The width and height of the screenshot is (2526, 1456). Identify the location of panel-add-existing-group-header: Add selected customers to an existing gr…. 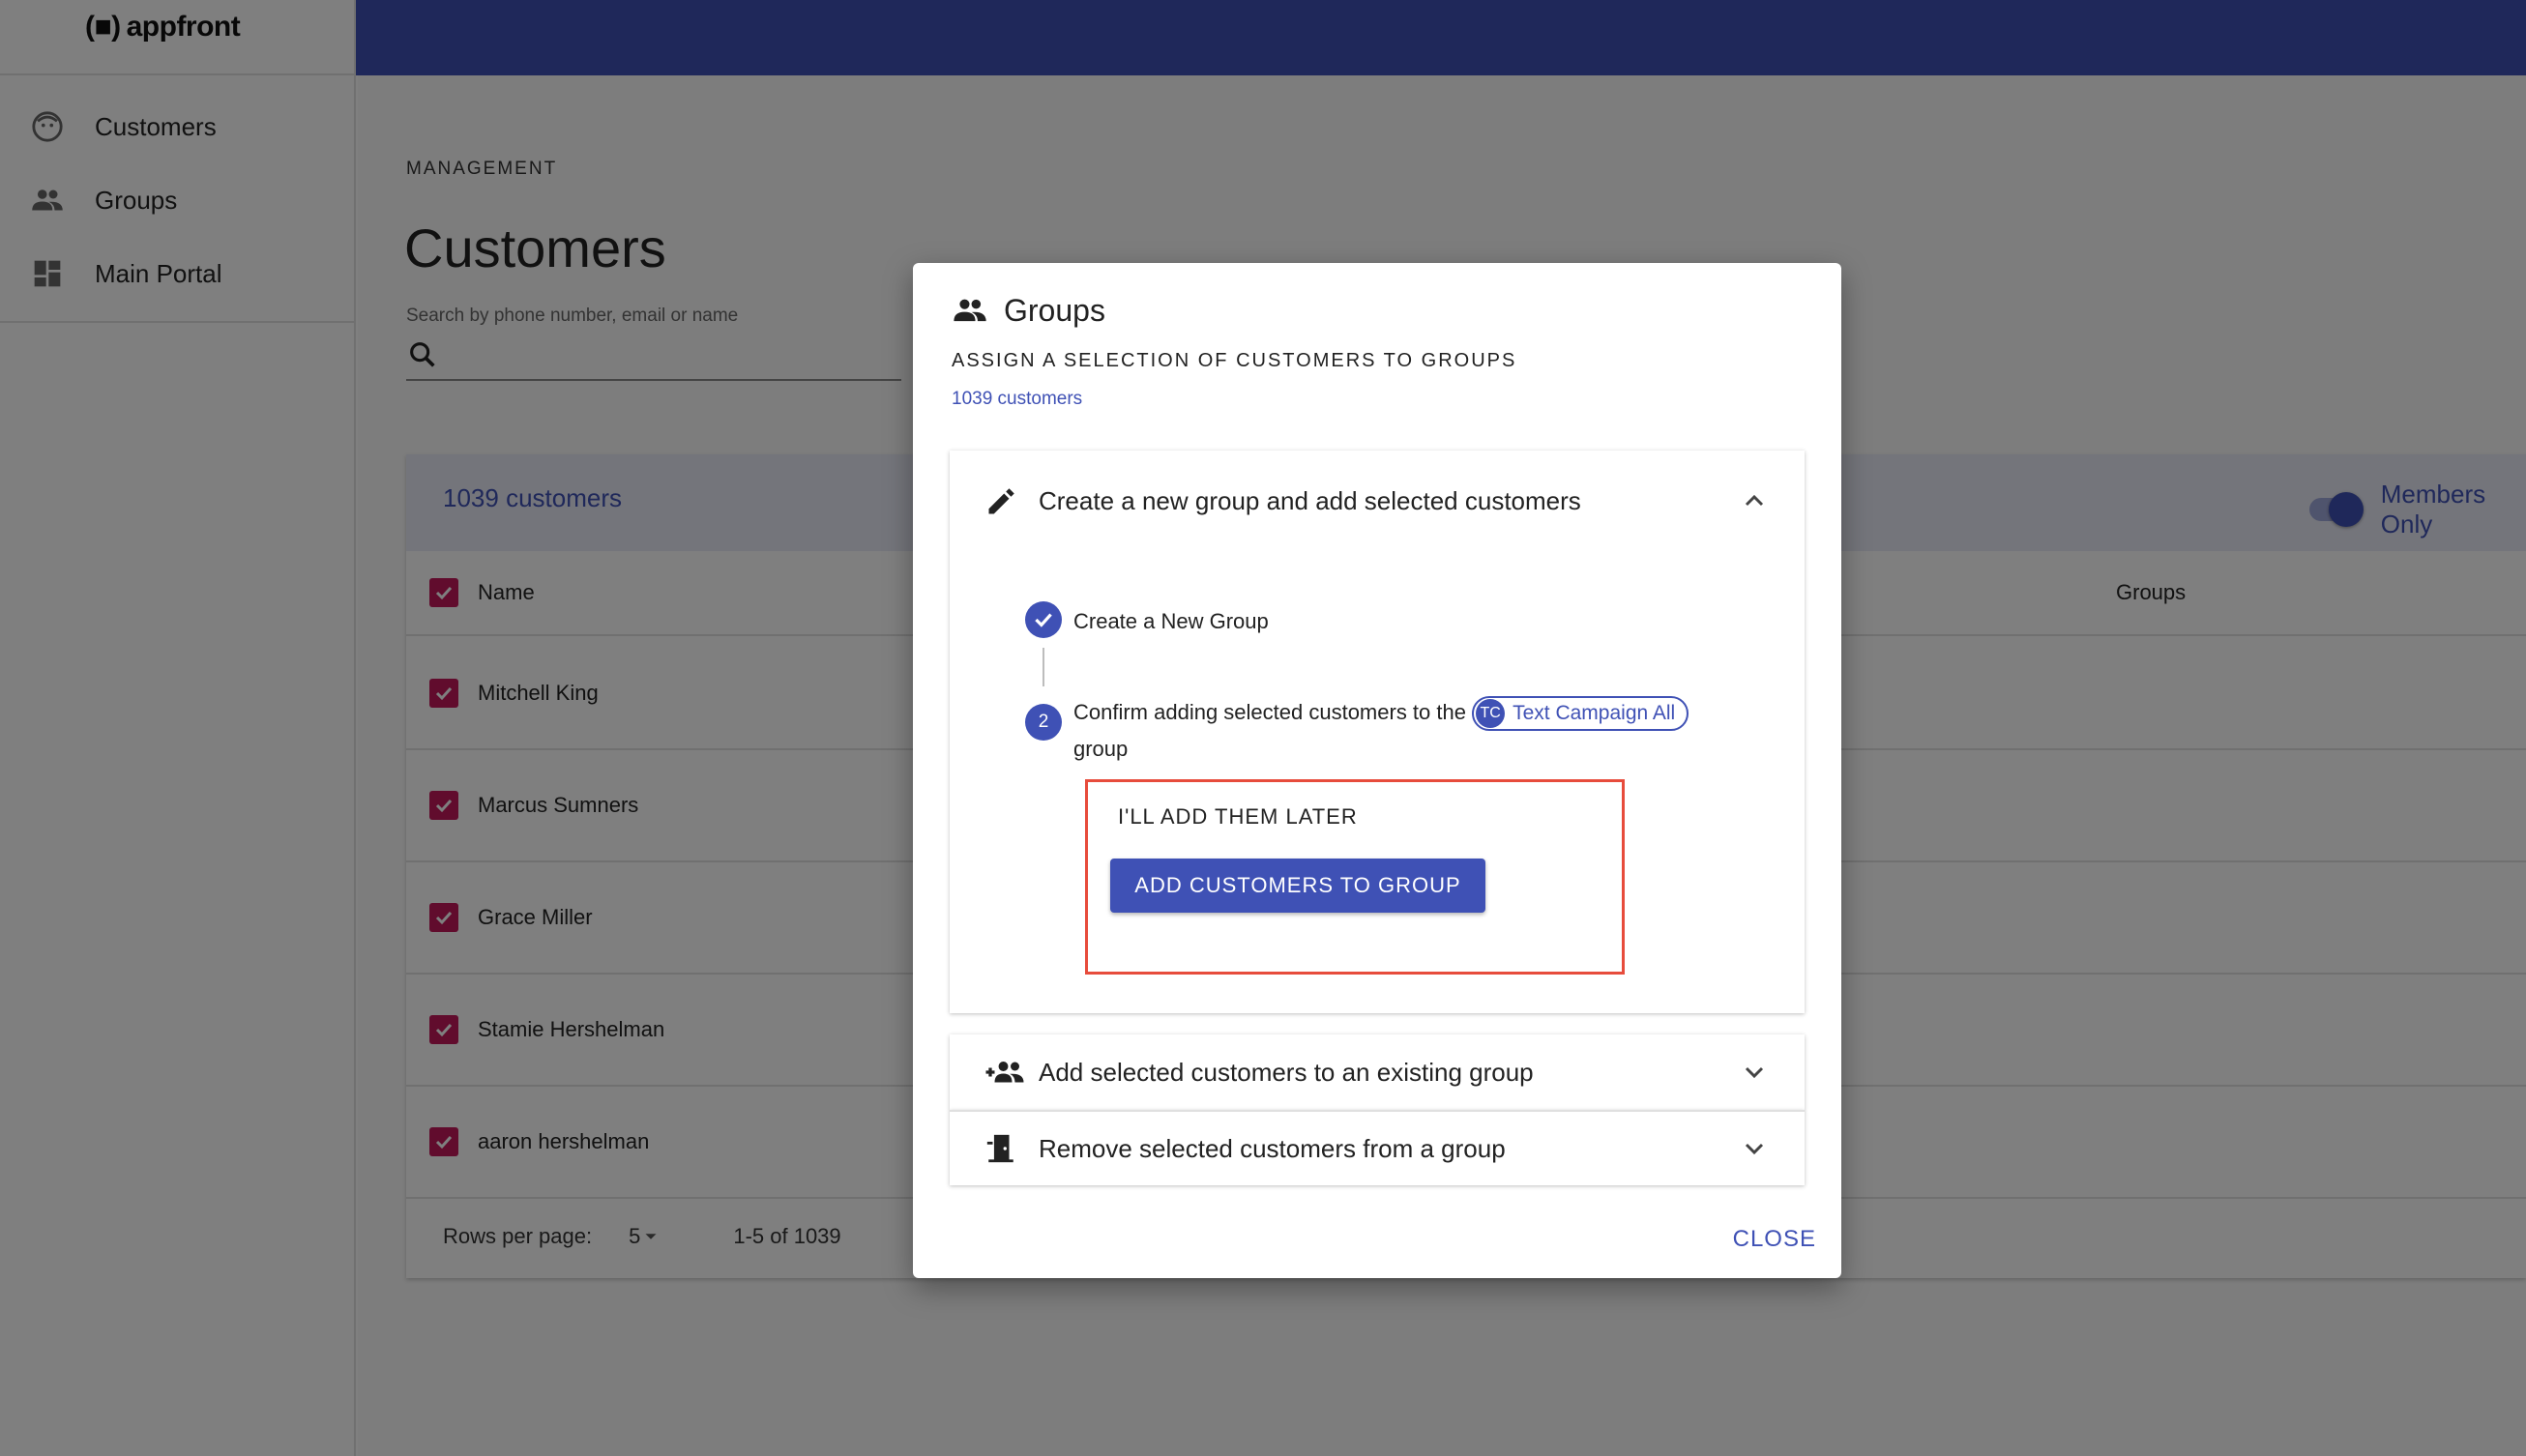
(1377, 1072).